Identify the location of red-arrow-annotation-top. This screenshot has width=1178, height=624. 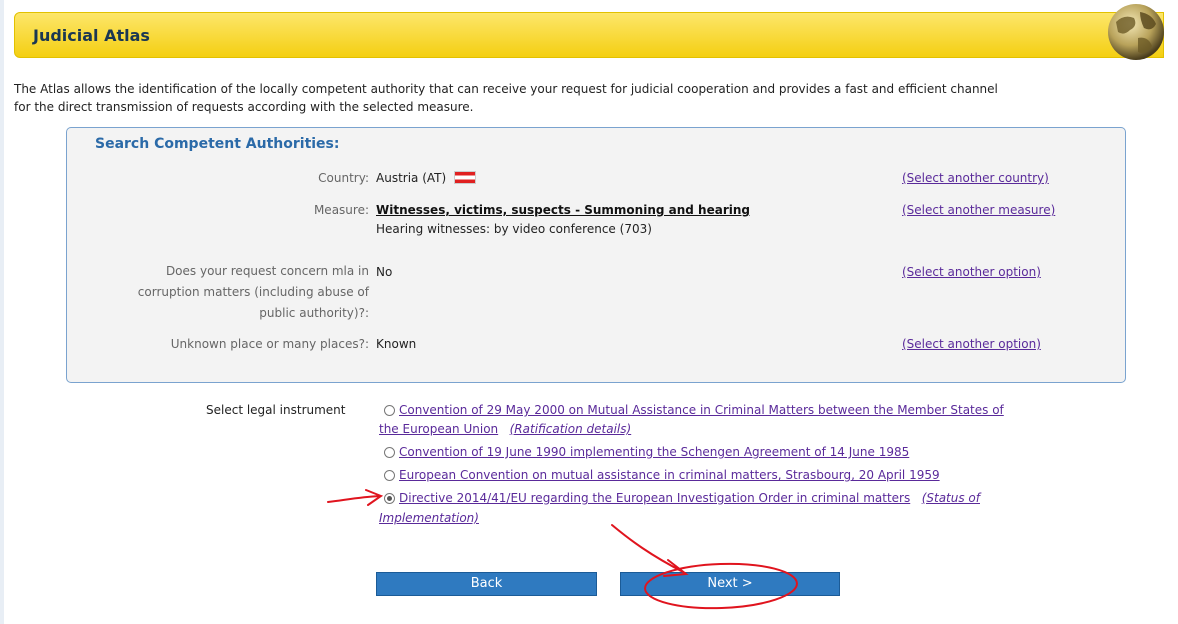
(650, 550).